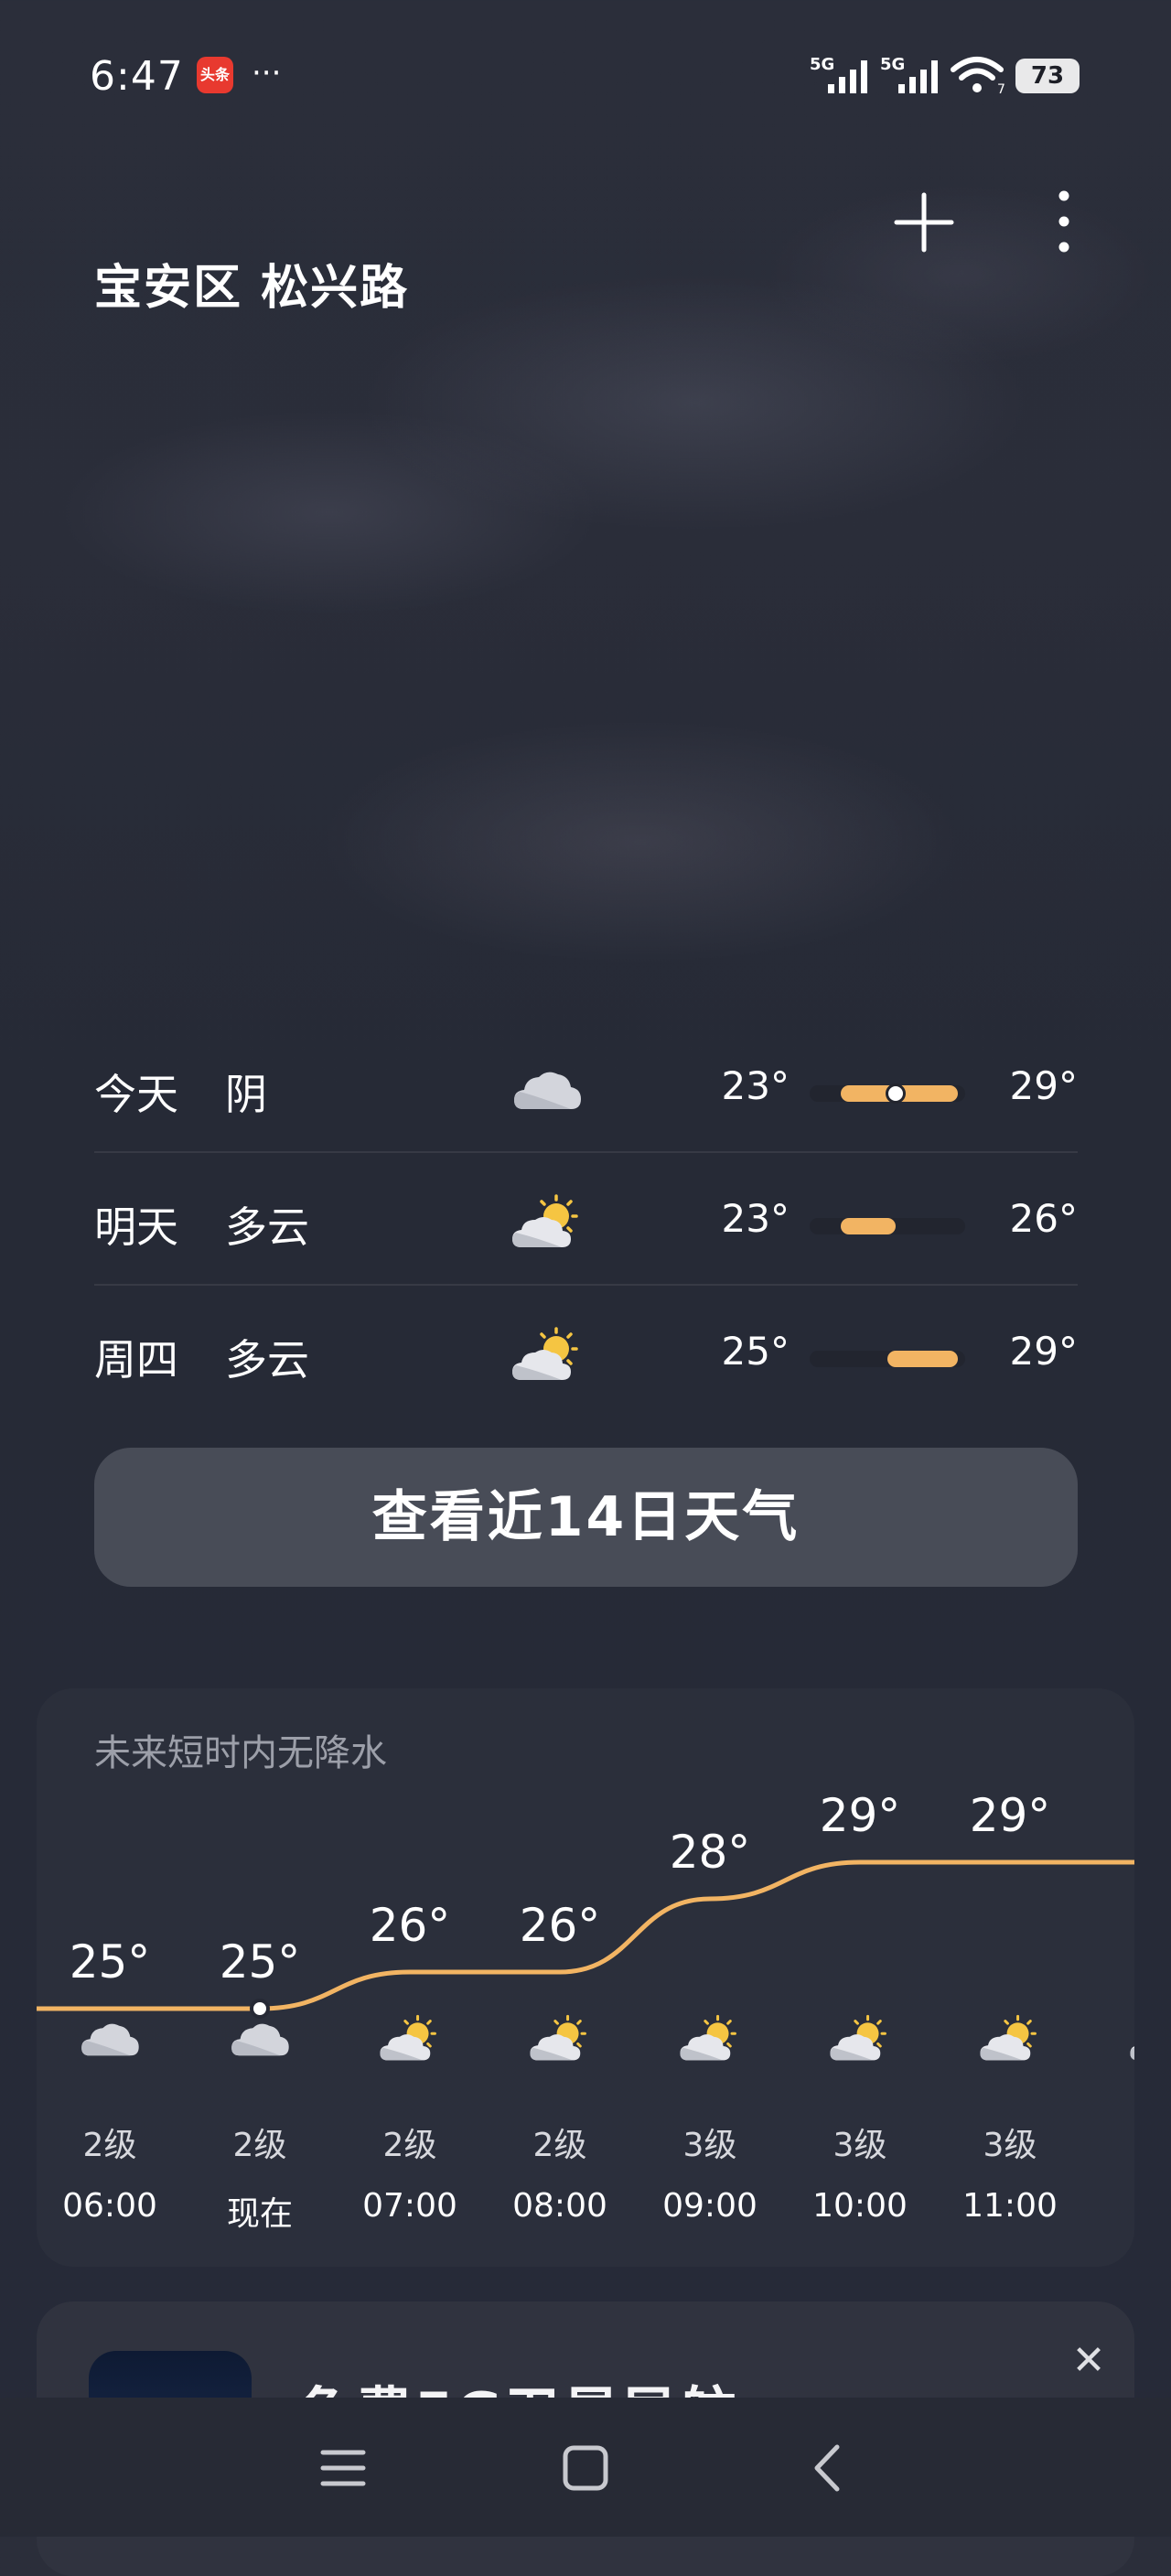 This screenshot has height=2576, width=1171. What do you see at coordinates (586, 1356) in the screenshot?
I see `daily-forecast-row: 周四 多云 25° 29°` at bounding box center [586, 1356].